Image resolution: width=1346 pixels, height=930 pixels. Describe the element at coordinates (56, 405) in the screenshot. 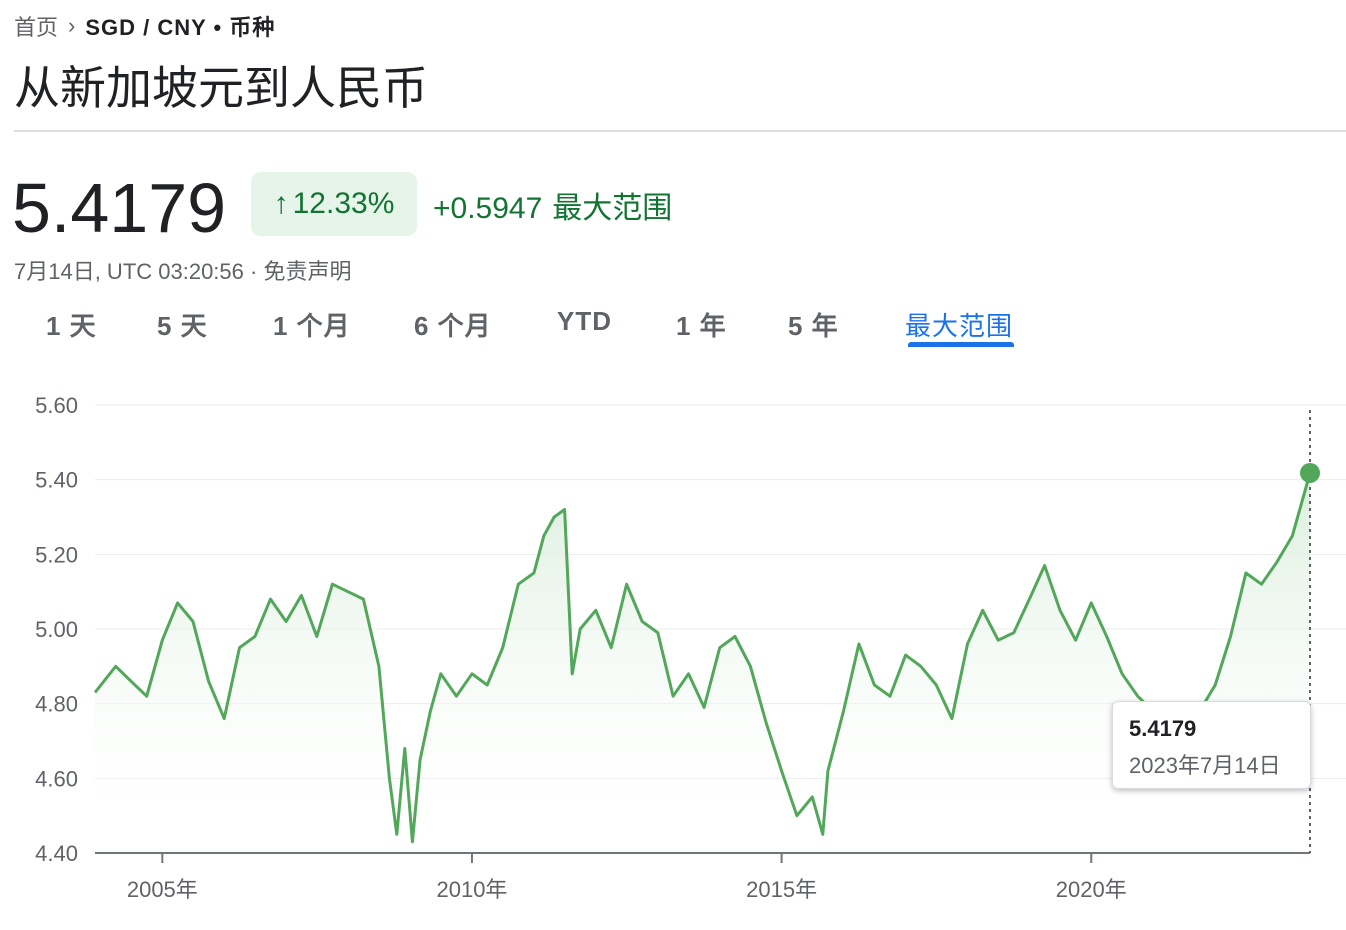

I see `y-tick-label: 5.60` at that location.